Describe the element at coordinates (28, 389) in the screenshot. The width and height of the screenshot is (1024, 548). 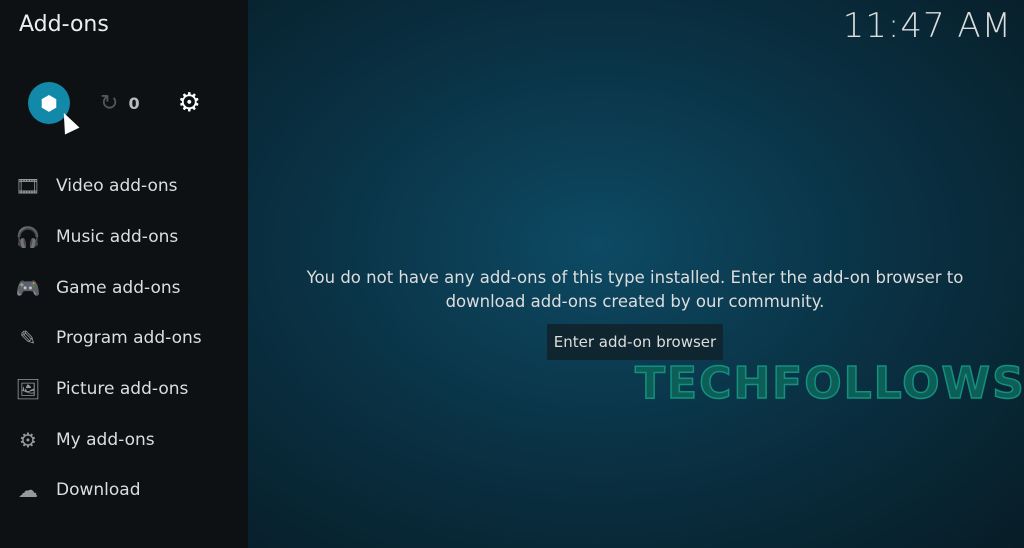
I see `picture-icon: 🖼` at that location.